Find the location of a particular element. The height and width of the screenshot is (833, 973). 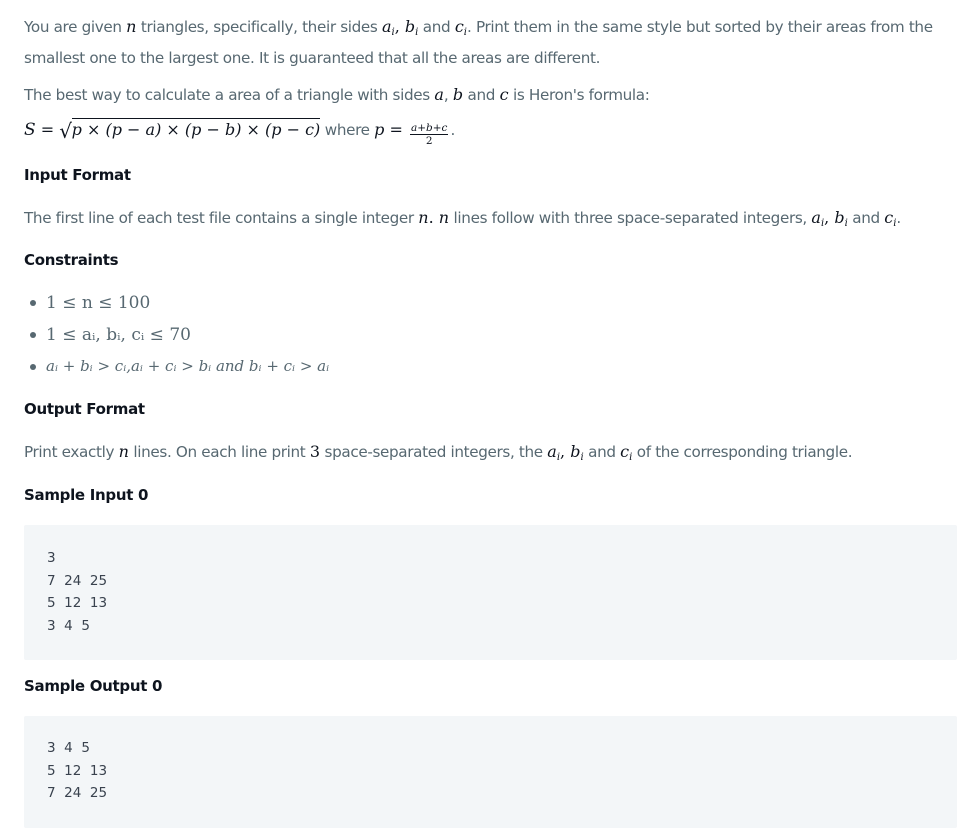

sample-output-heading: Sample Output 0 is located at coordinates (93, 686).